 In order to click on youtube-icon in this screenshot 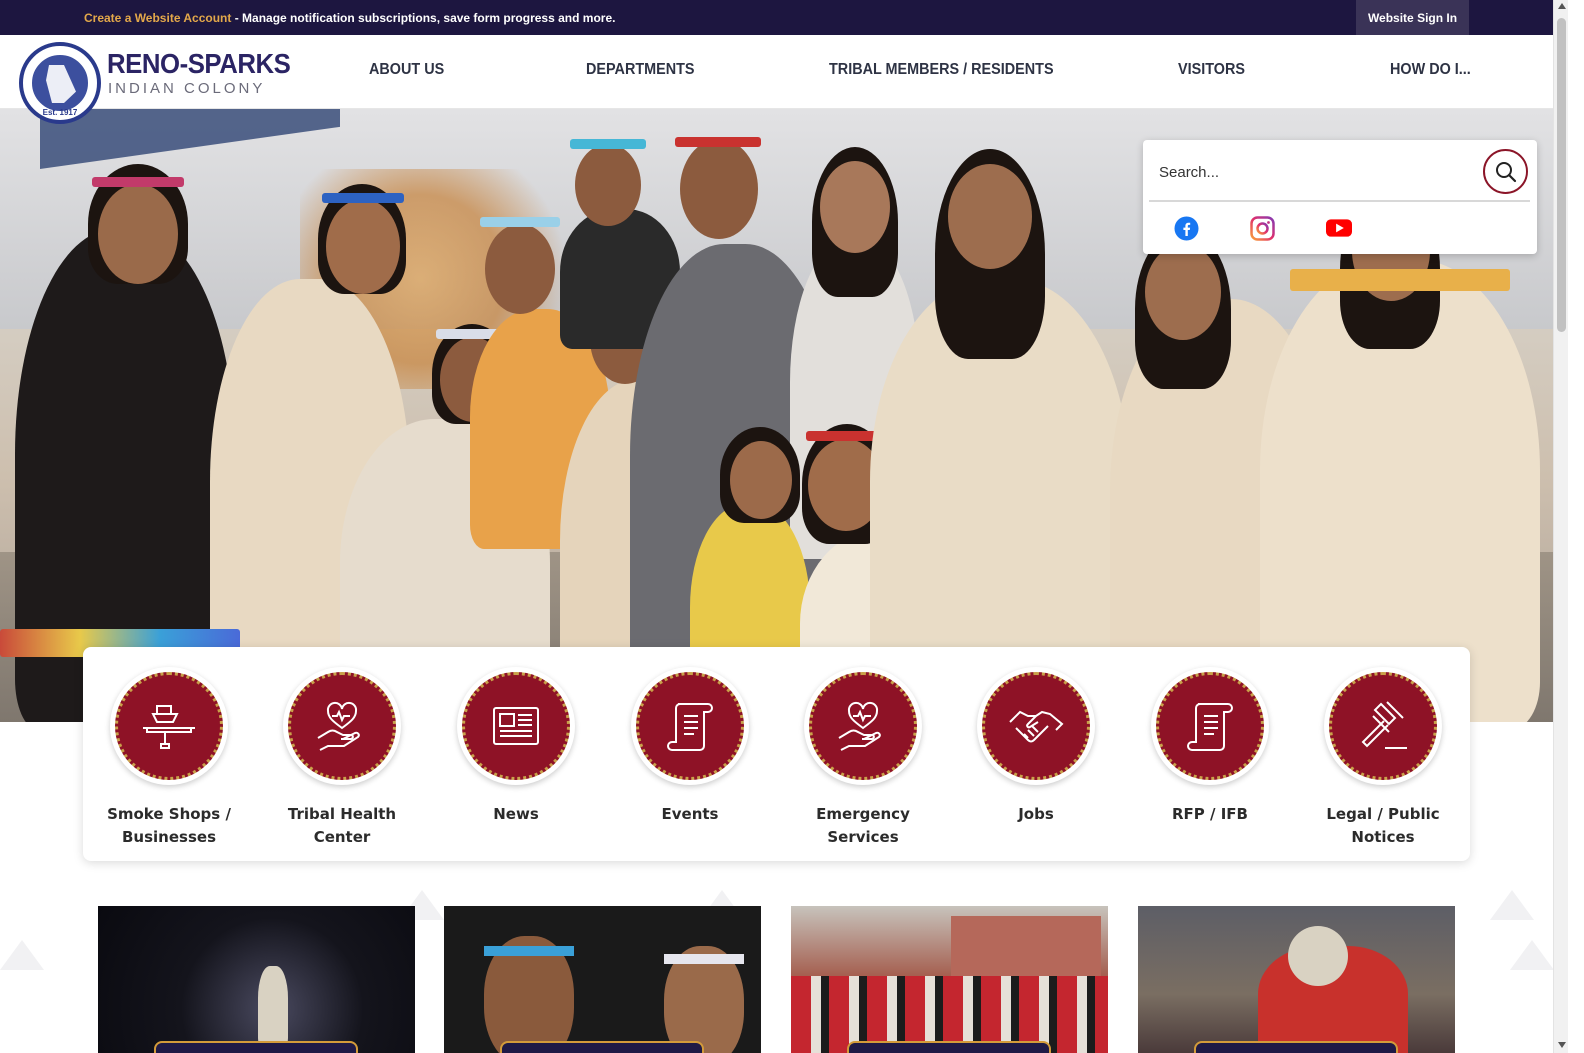, I will do `click(1339, 228)`.